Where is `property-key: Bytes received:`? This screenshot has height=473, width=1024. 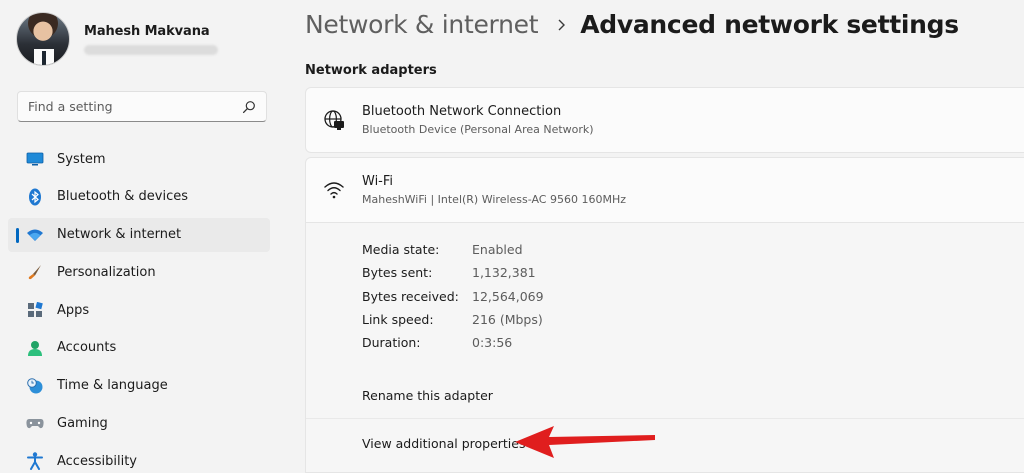 property-key: Bytes received: is located at coordinates (410, 296).